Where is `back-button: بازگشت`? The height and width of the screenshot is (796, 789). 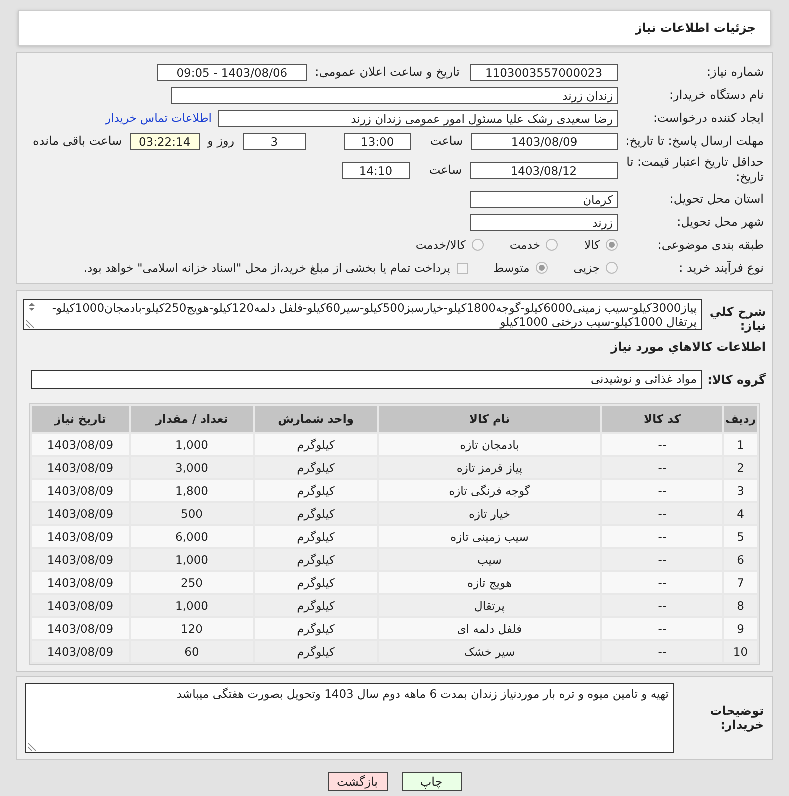 back-button: بازگشت is located at coordinates (358, 781).